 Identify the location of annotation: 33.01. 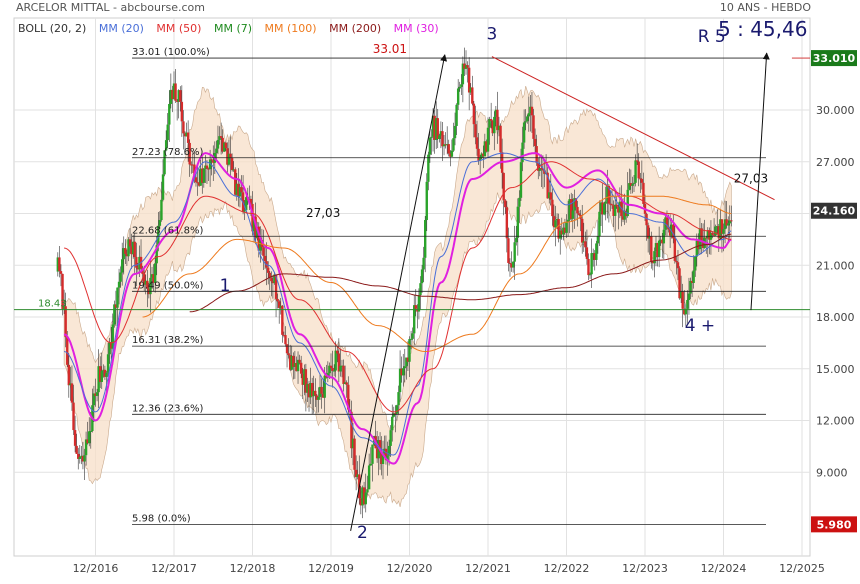
(390, 49).